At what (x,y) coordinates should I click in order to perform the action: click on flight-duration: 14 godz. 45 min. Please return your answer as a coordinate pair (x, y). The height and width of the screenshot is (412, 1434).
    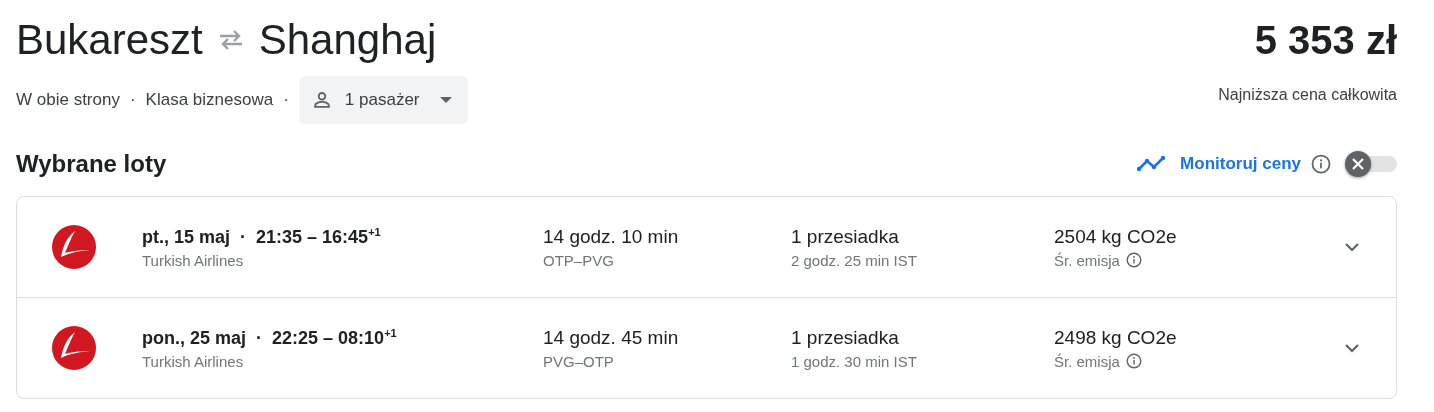
    Looking at the image, I should click on (611, 337).